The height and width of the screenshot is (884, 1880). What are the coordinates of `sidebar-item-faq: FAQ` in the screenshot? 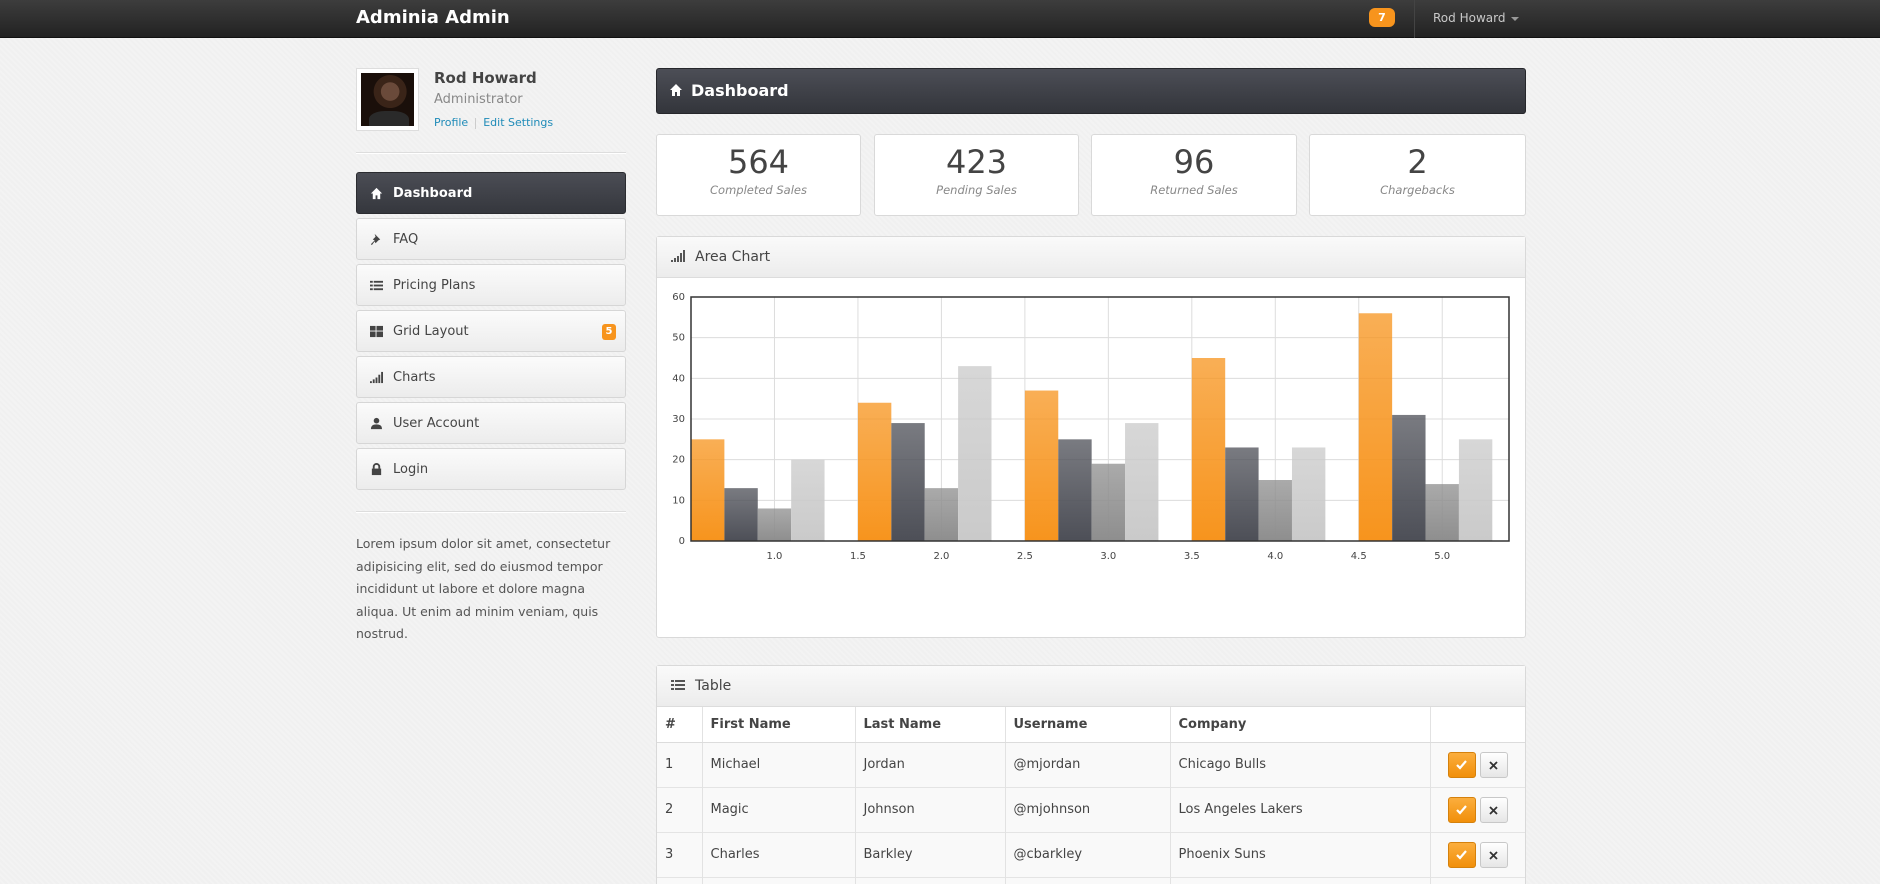 It's located at (491, 239).